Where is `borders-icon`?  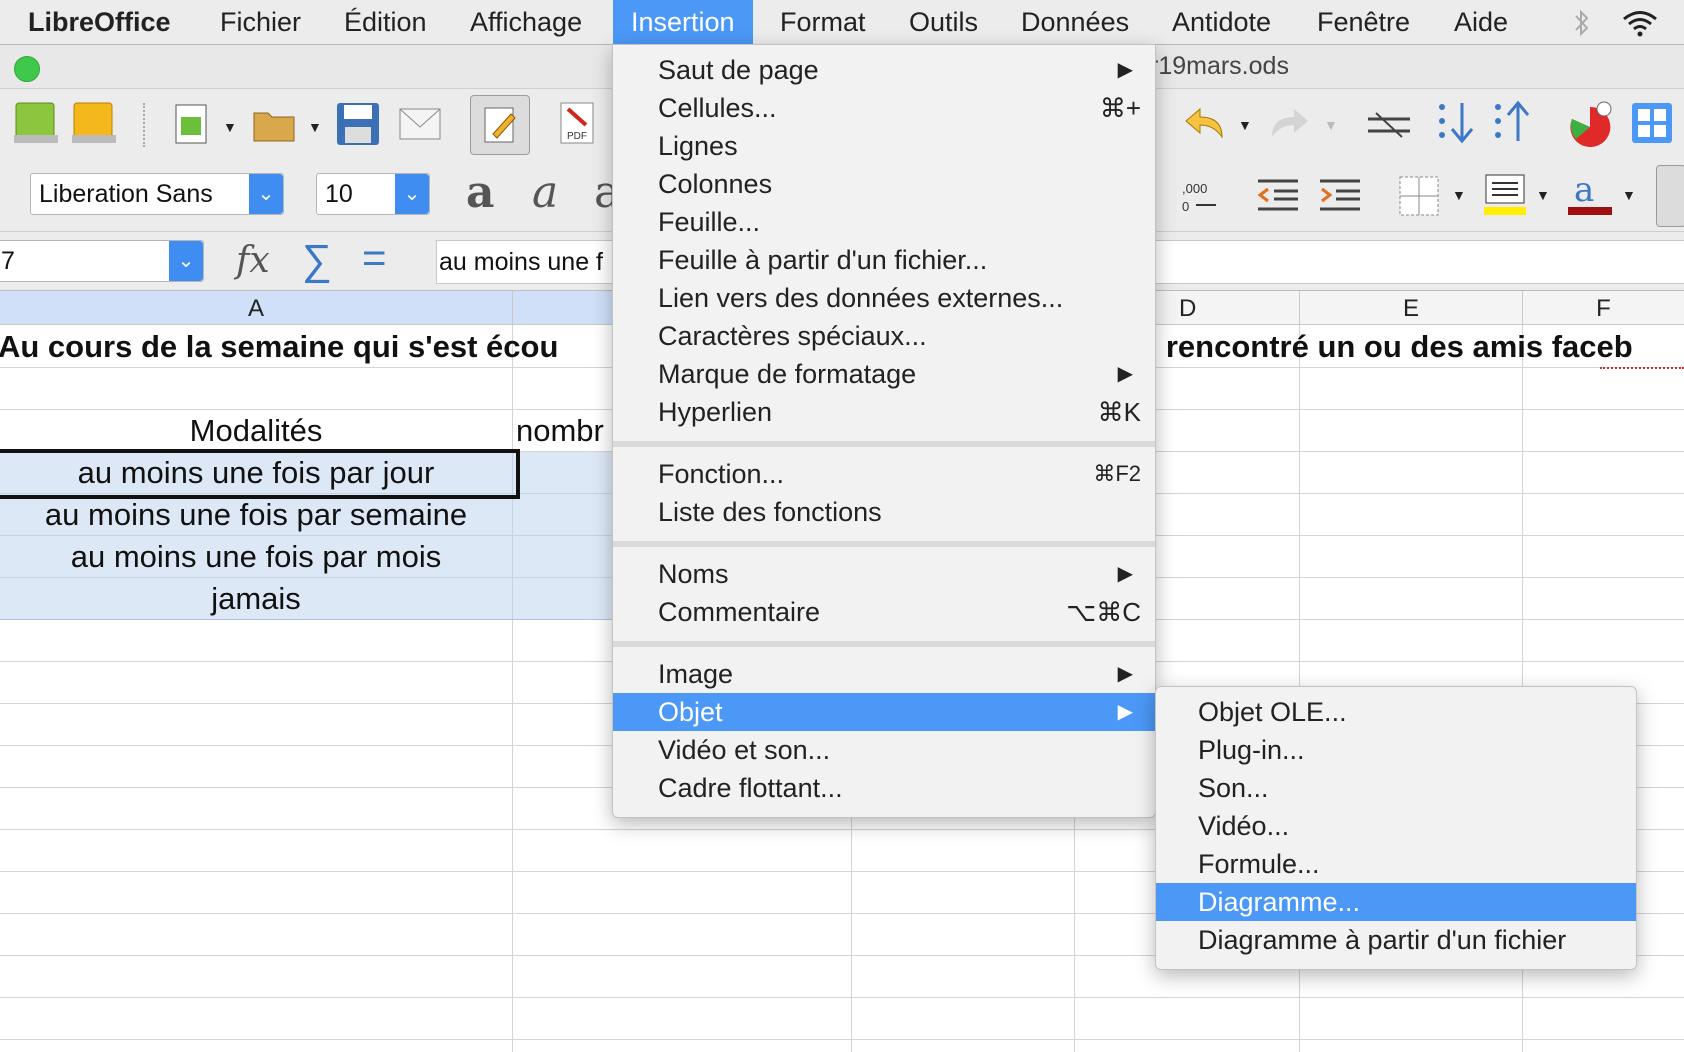
borders-icon is located at coordinates (1419, 198).